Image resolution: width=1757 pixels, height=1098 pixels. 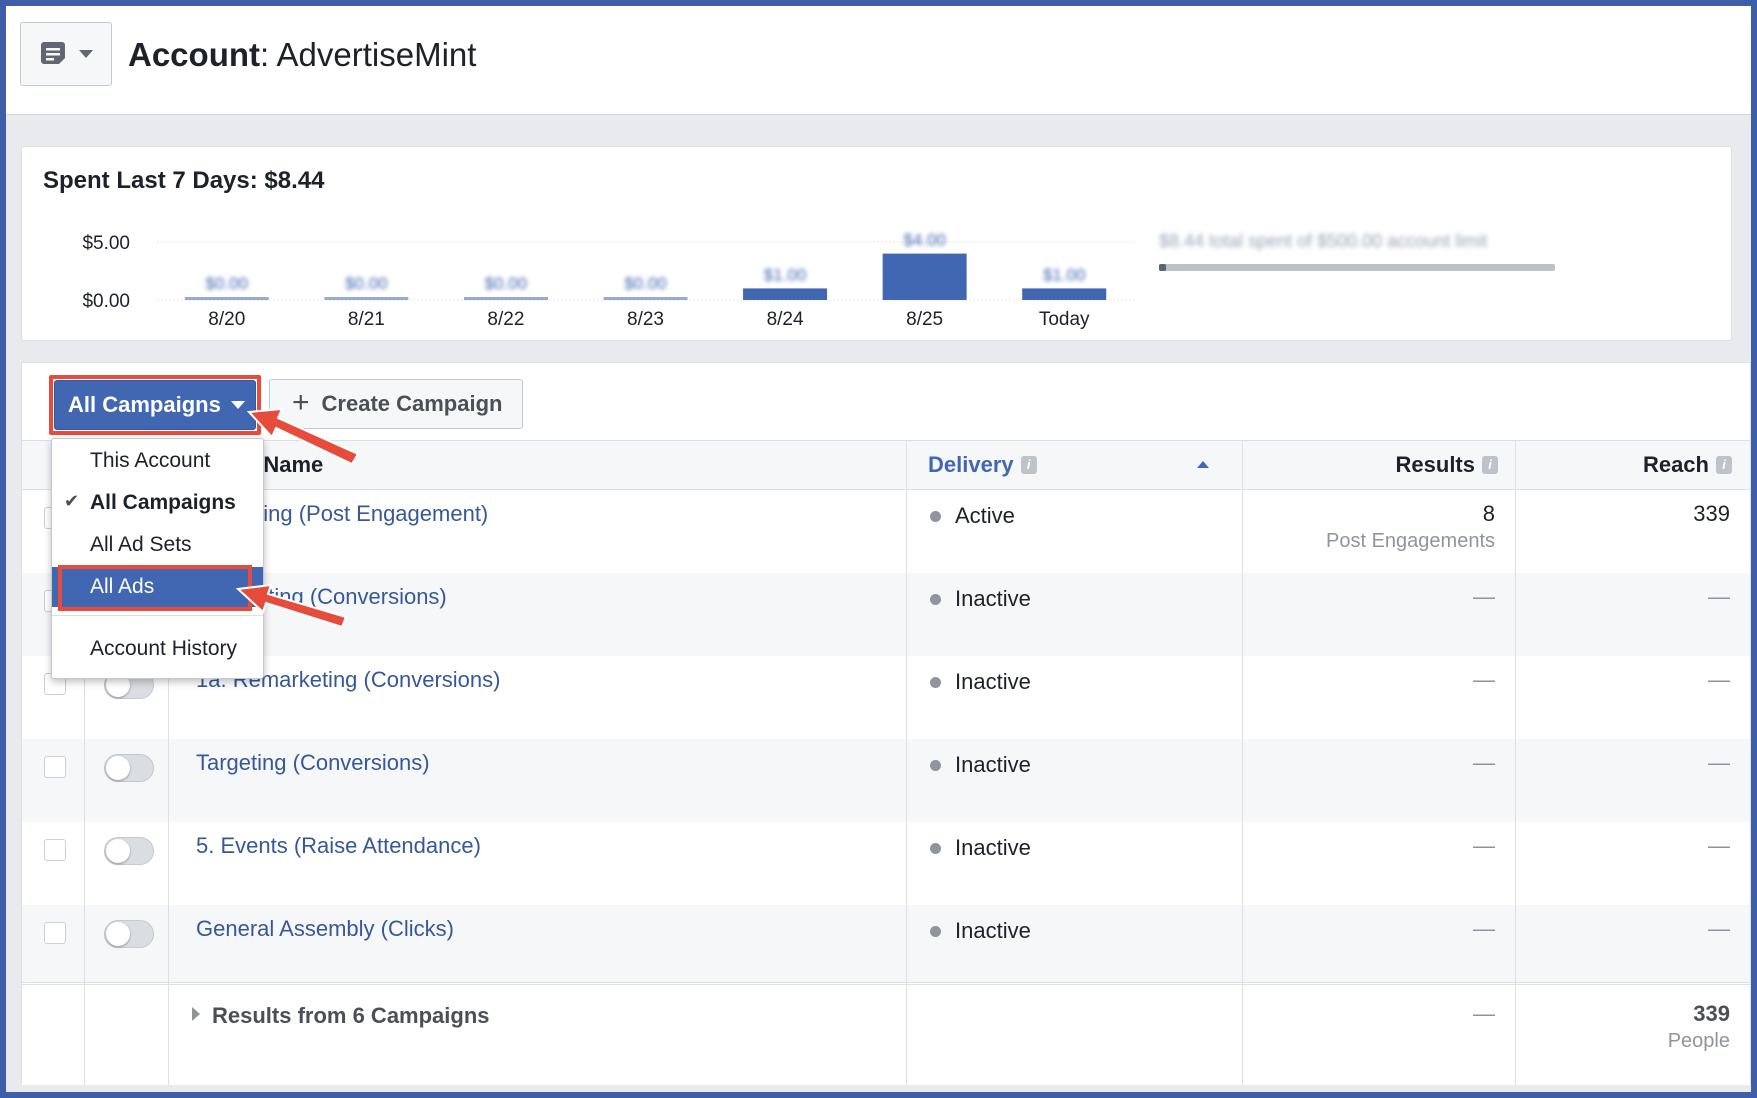 What do you see at coordinates (886, 946) in the screenshot?
I see `table-row: General Assembly (Clicks) Inactive — —` at bounding box center [886, 946].